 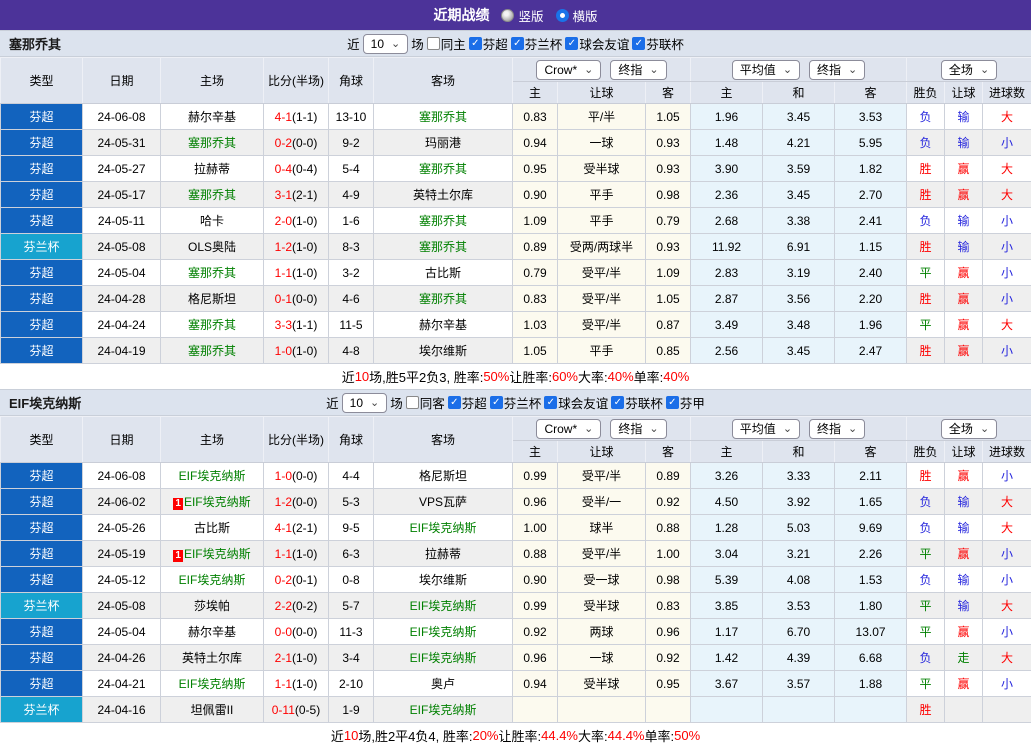 What do you see at coordinates (425, 402) in the screenshot?
I see `same-venue-checkbox: 同客` at bounding box center [425, 402].